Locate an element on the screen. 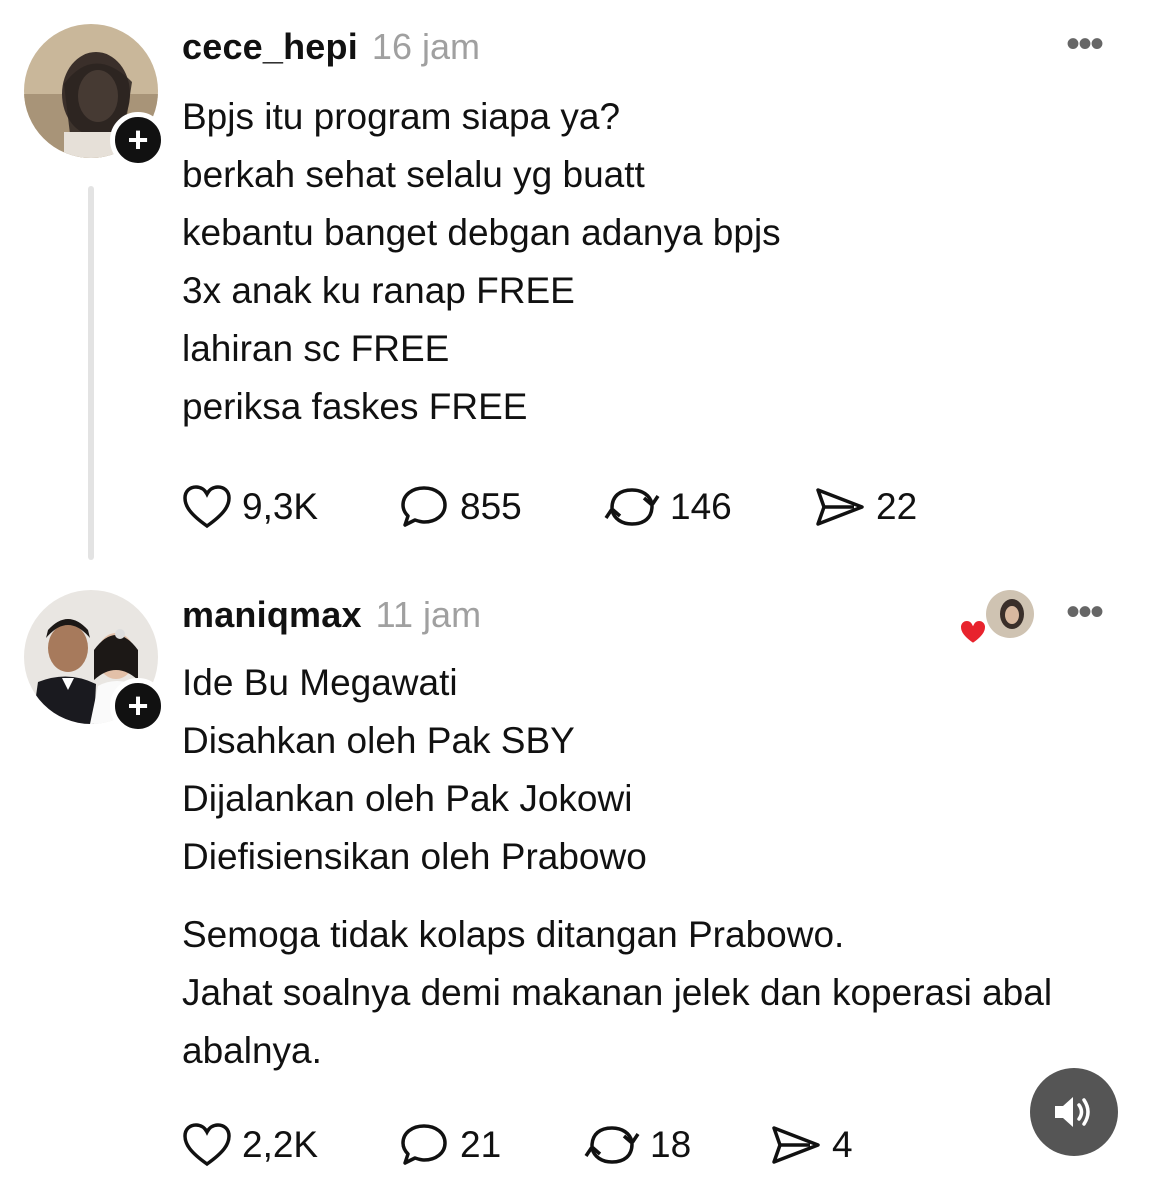 Image resolution: width=1161 pixels, height=1200 pixels. post-line: Diefisiensikan oleh Prabowo is located at coordinates (414, 856).